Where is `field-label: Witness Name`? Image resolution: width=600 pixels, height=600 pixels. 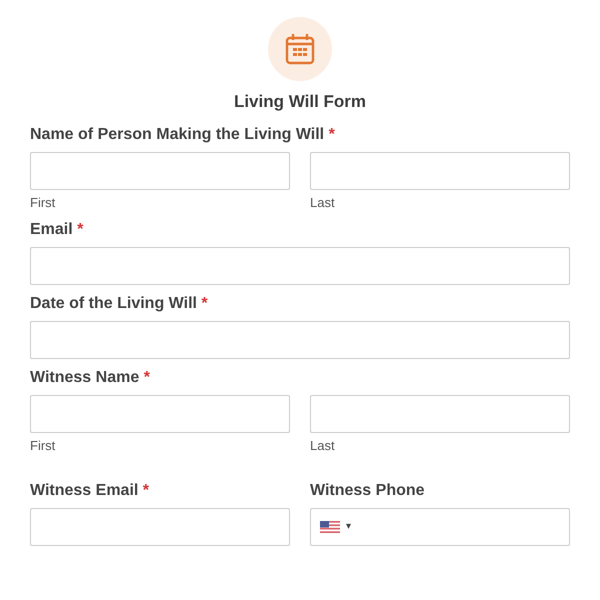 field-label: Witness Name is located at coordinates (85, 377).